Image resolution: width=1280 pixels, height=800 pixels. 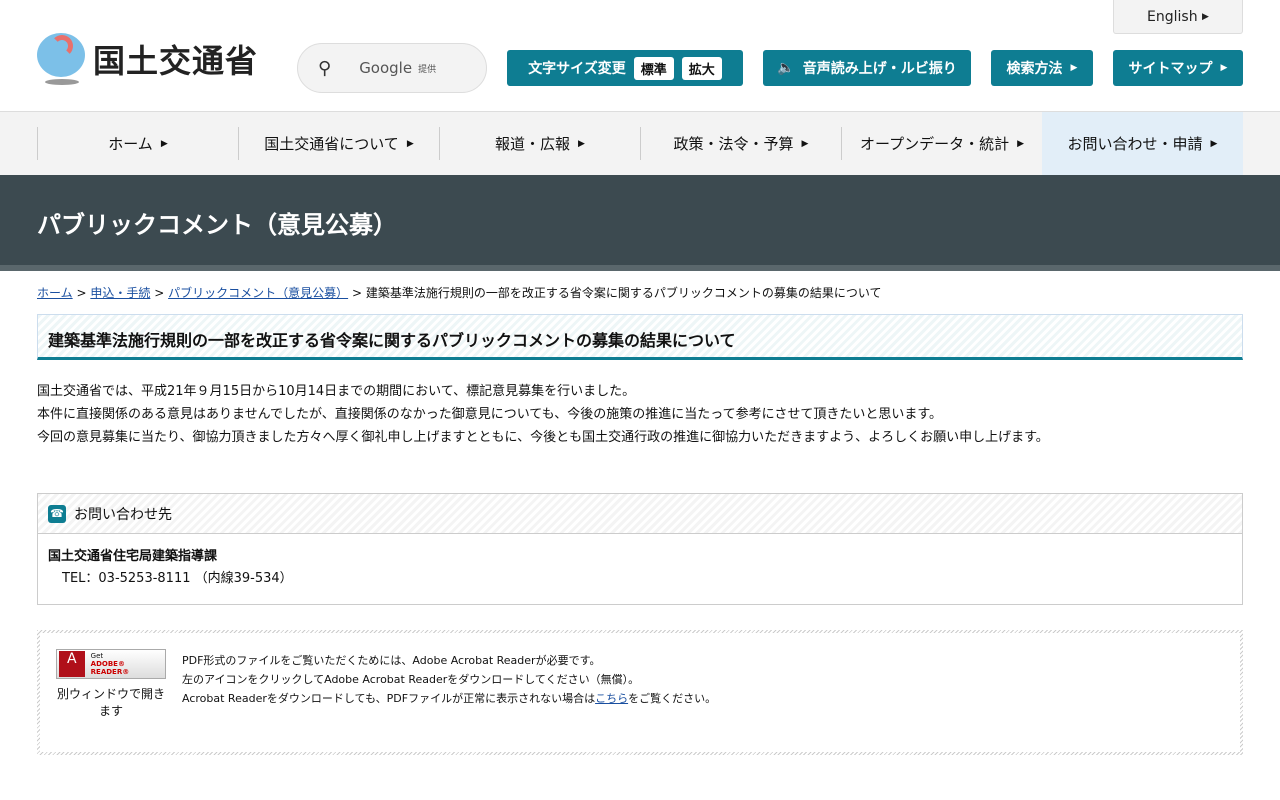 What do you see at coordinates (1135, 144) in the screenshot?
I see `nav-label: お問い合わせ・申請` at bounding box center [1135, 144].